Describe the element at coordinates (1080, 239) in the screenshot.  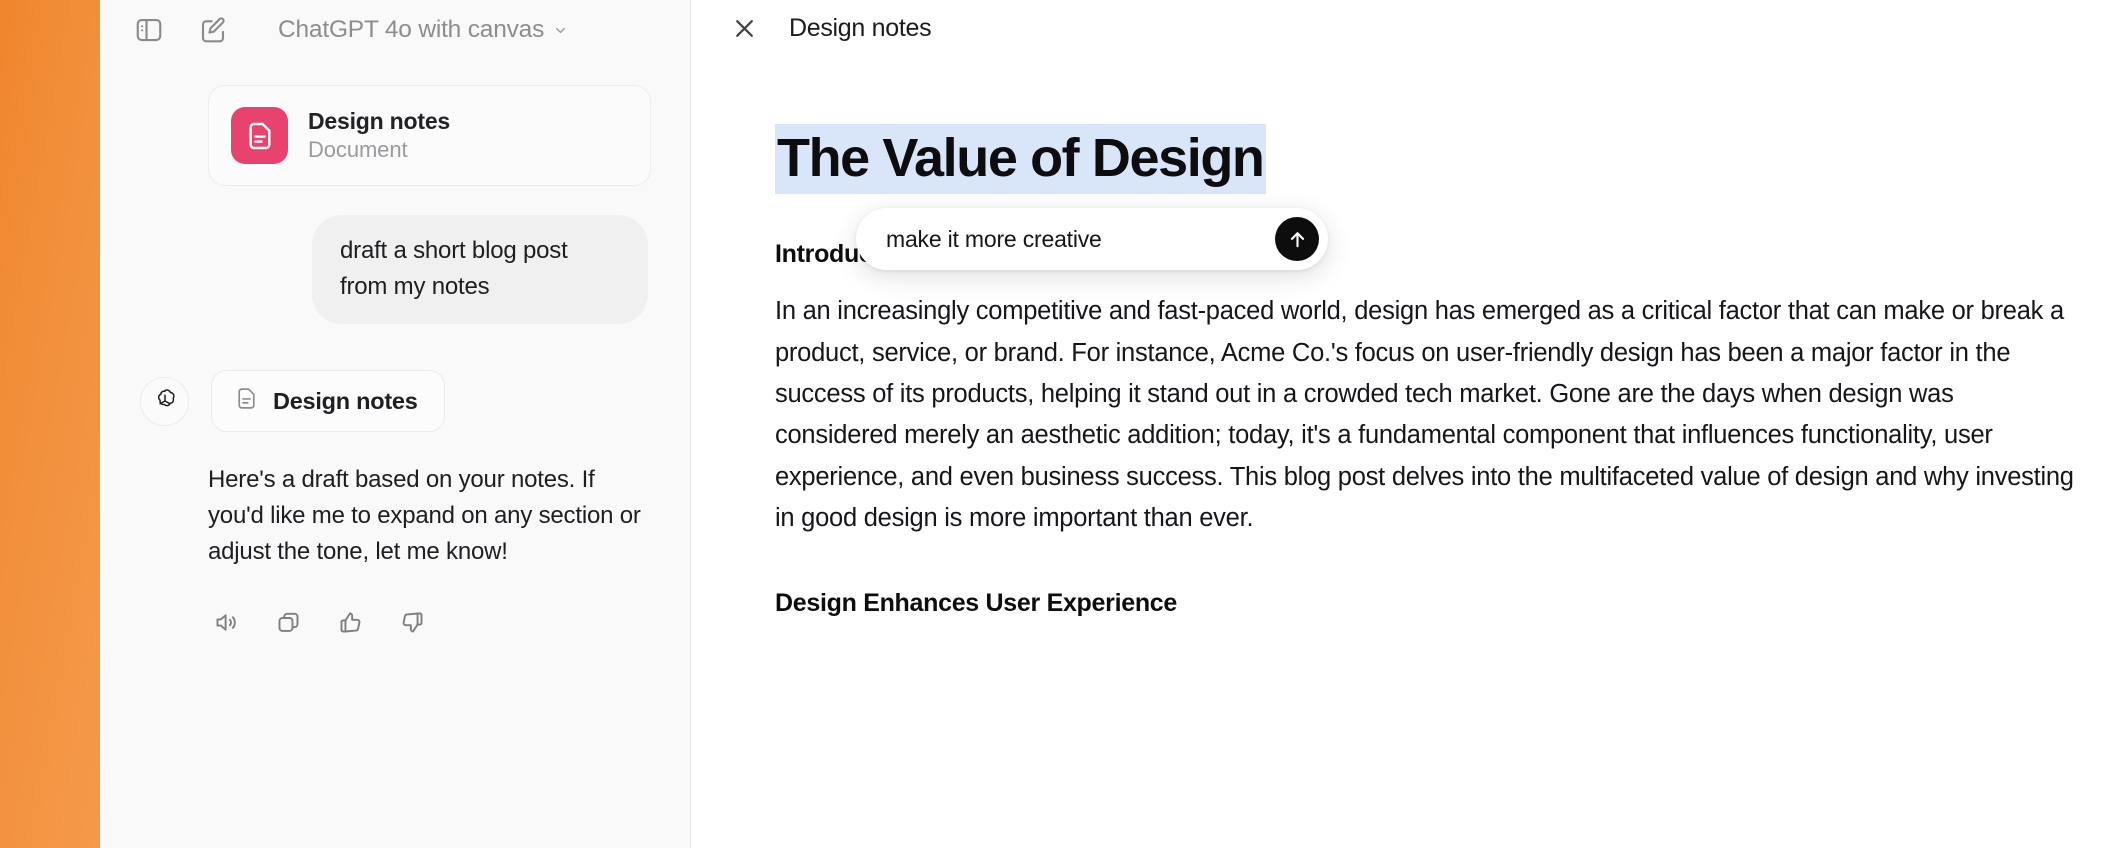
I see `inline-prompt-input` at that location.